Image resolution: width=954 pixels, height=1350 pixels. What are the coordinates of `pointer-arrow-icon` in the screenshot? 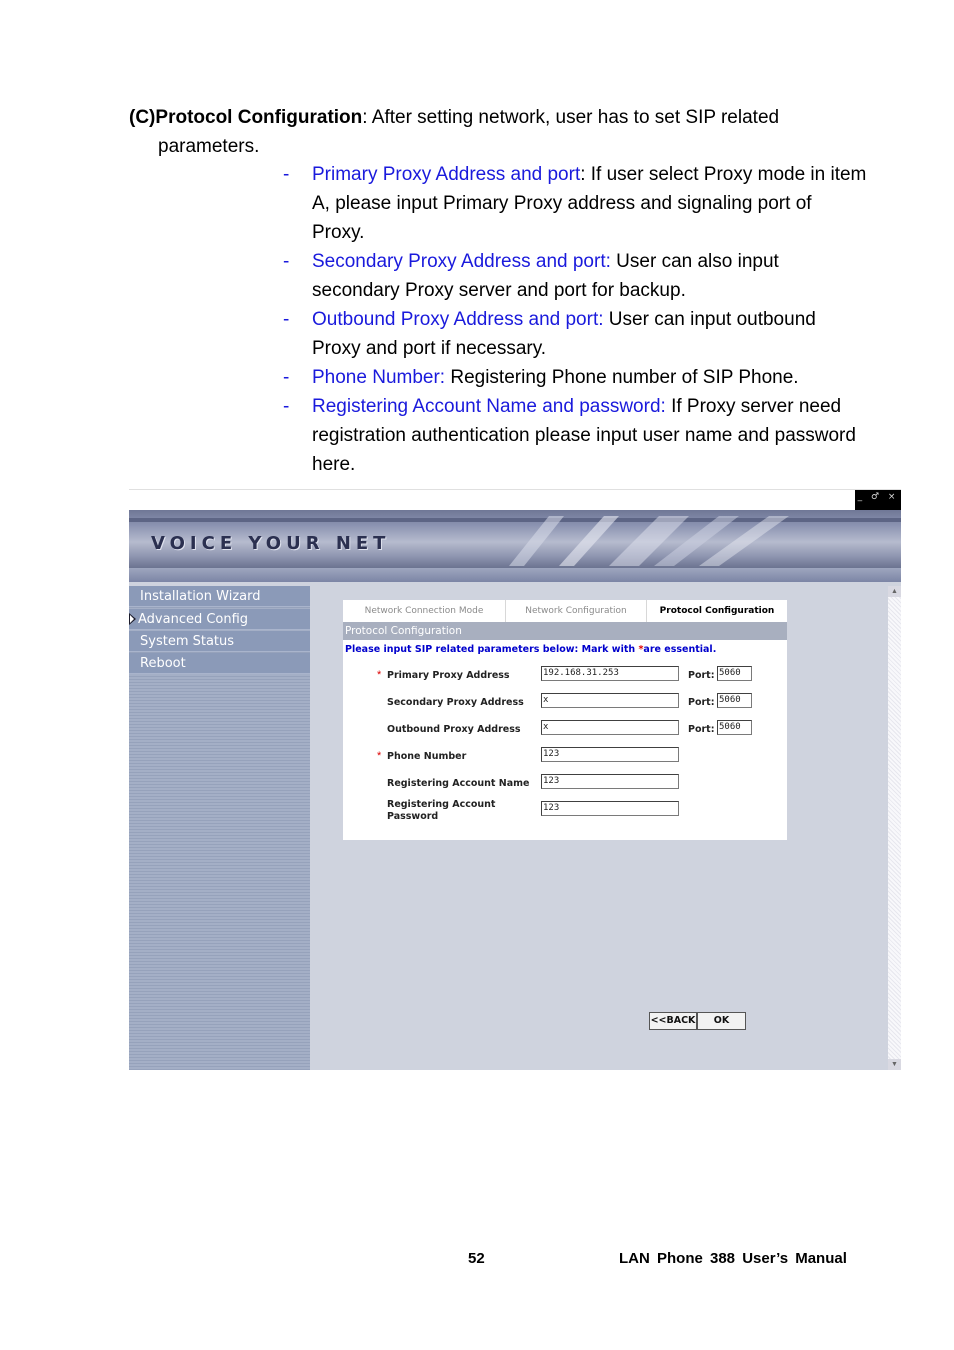 It's located at (132, 619).